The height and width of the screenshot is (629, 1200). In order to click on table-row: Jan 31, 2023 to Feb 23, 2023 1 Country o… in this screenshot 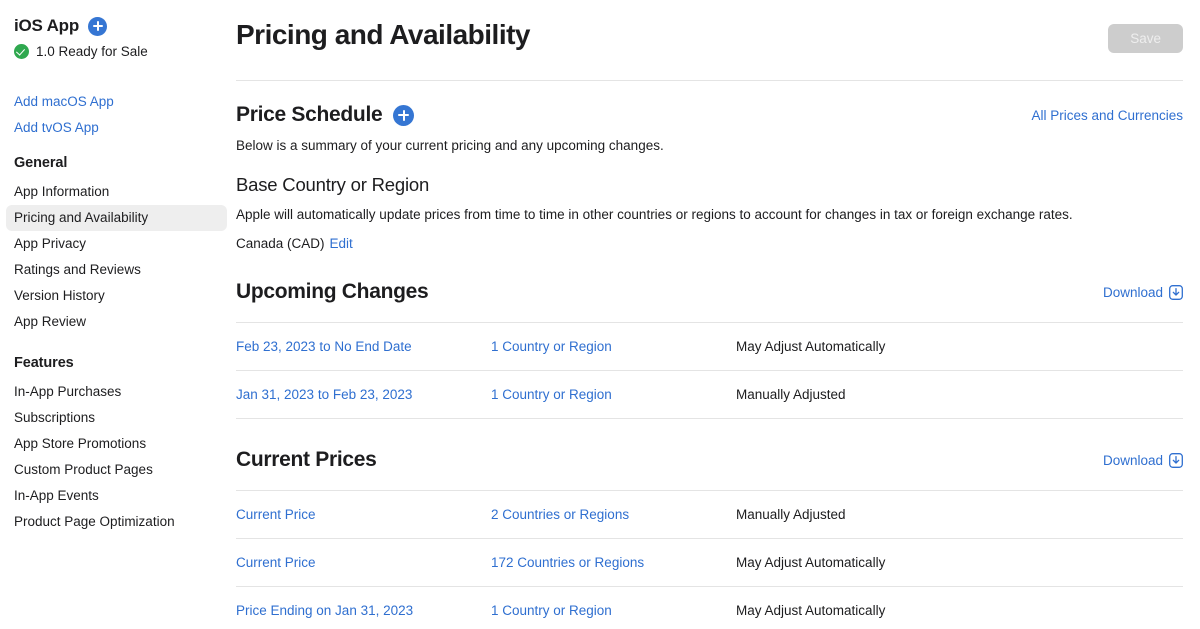, I will do `click(709, 394)`.